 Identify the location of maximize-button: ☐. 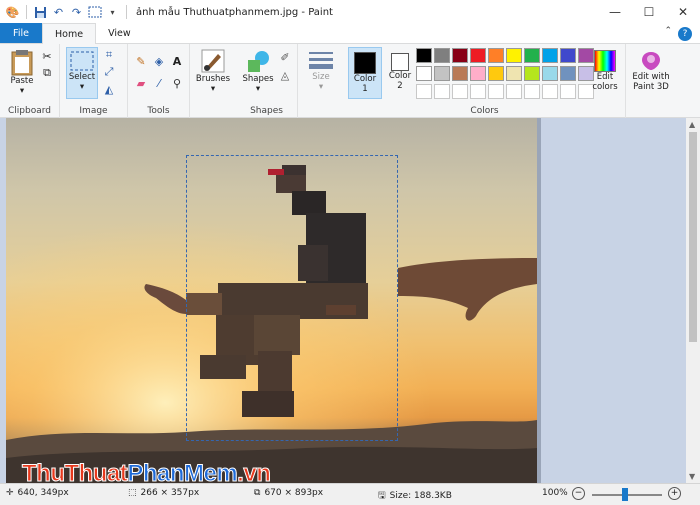
(649, 12).